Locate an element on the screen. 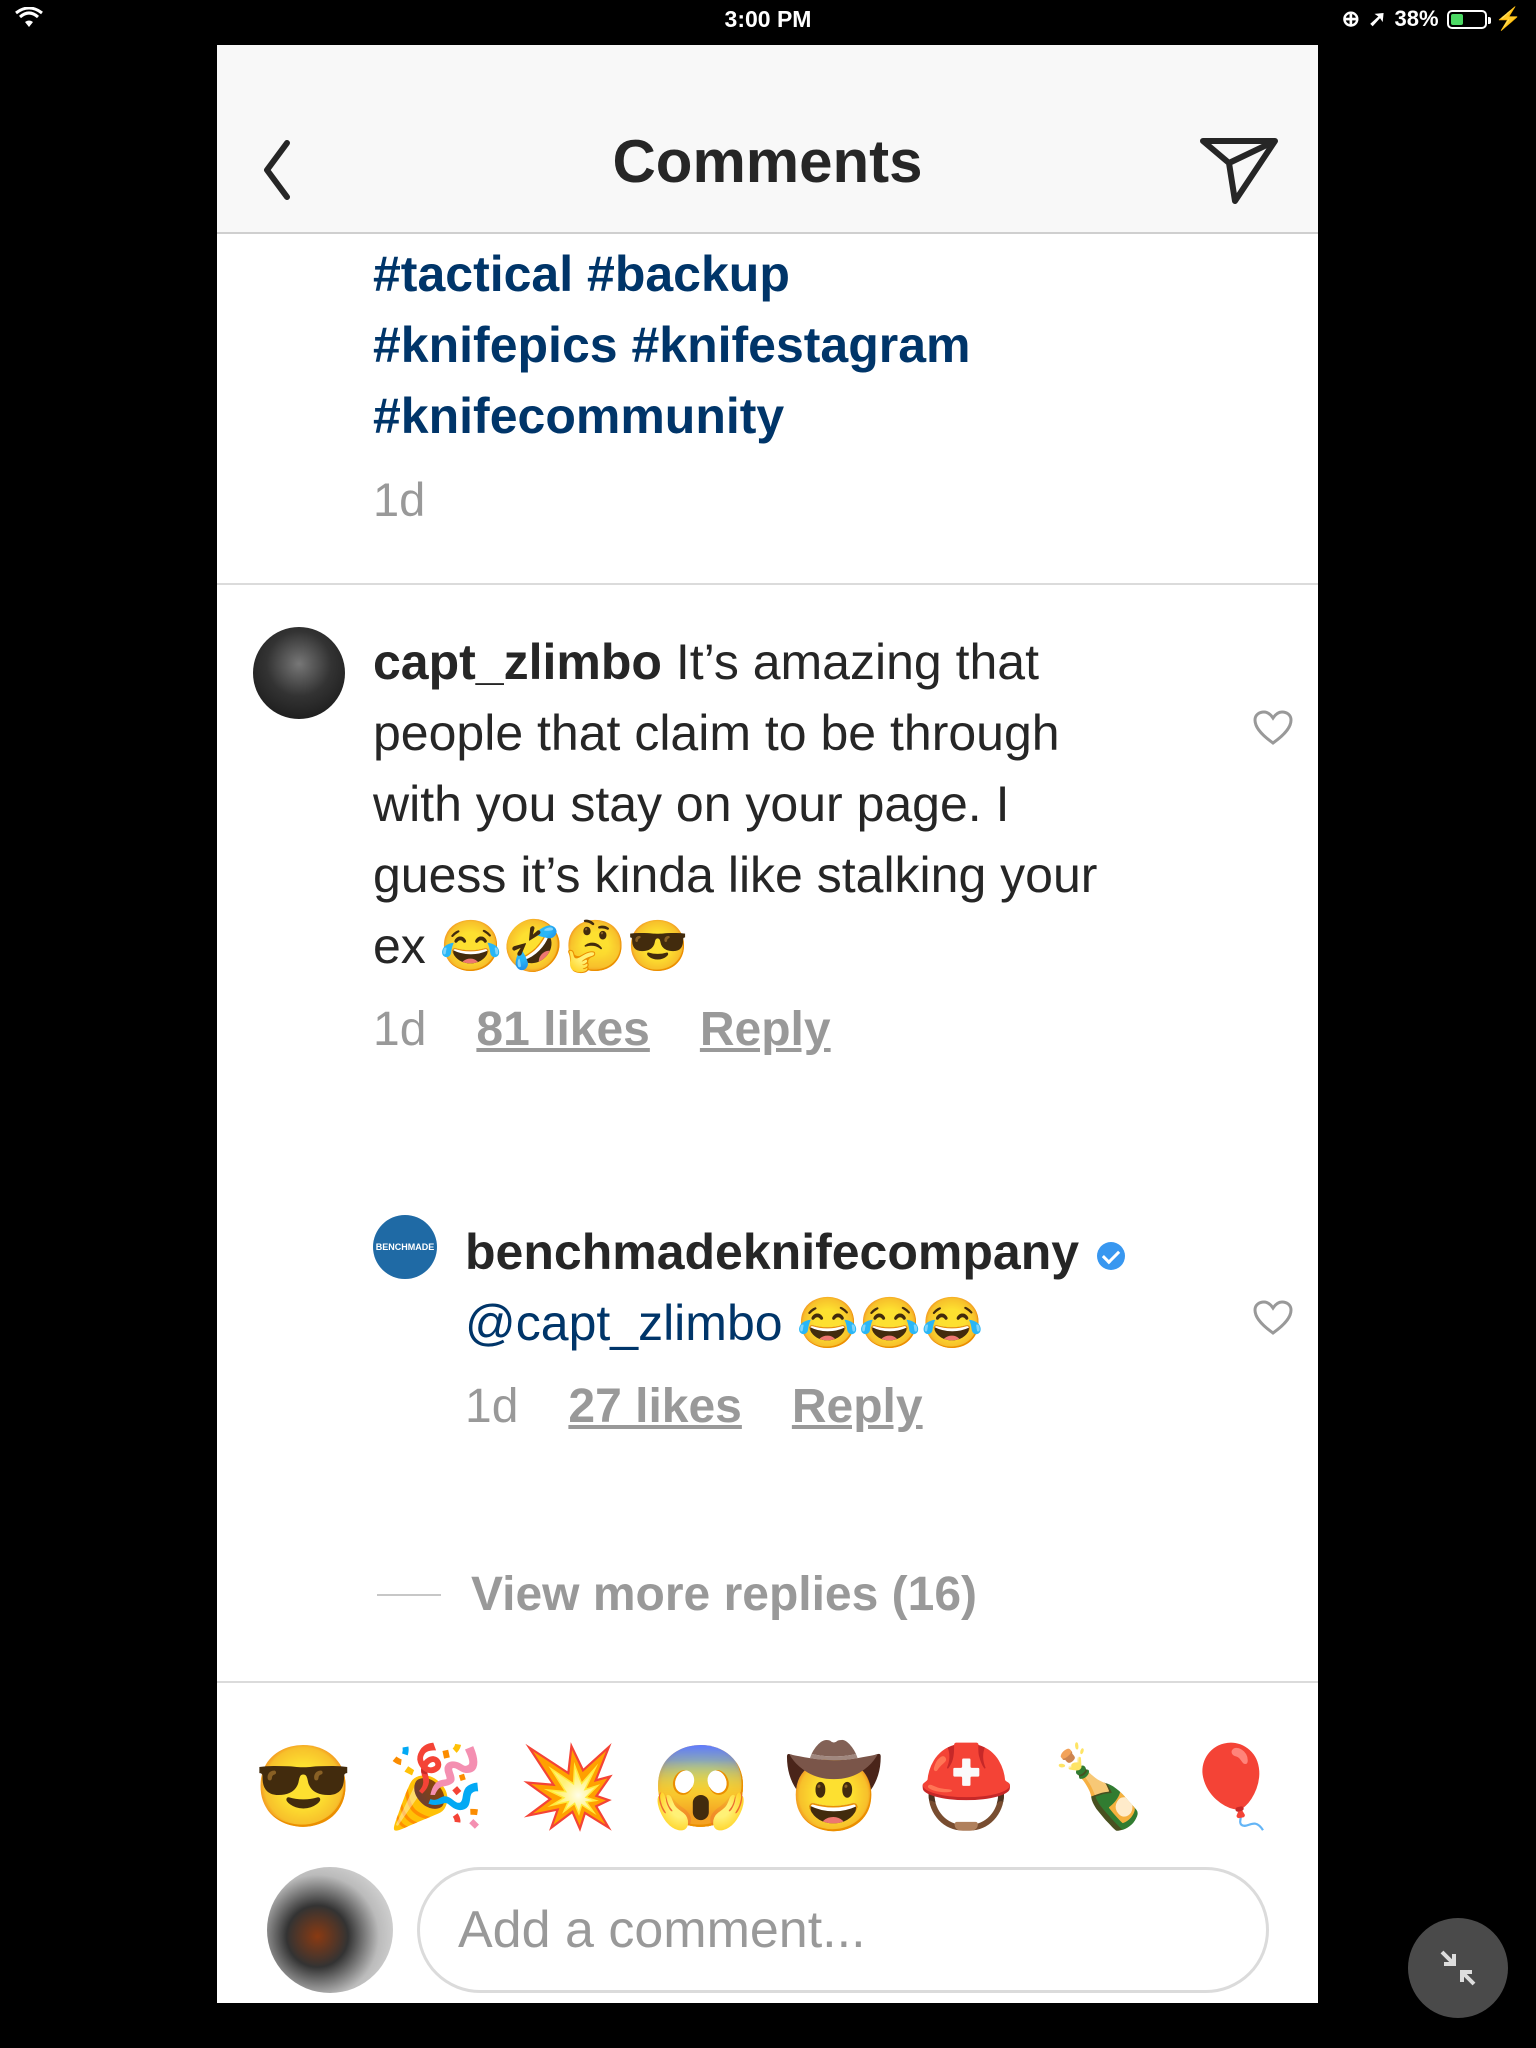 This screenshot has width=1536, height=2048. status-time: 3:00 PM is located at coordinates (768, 19).